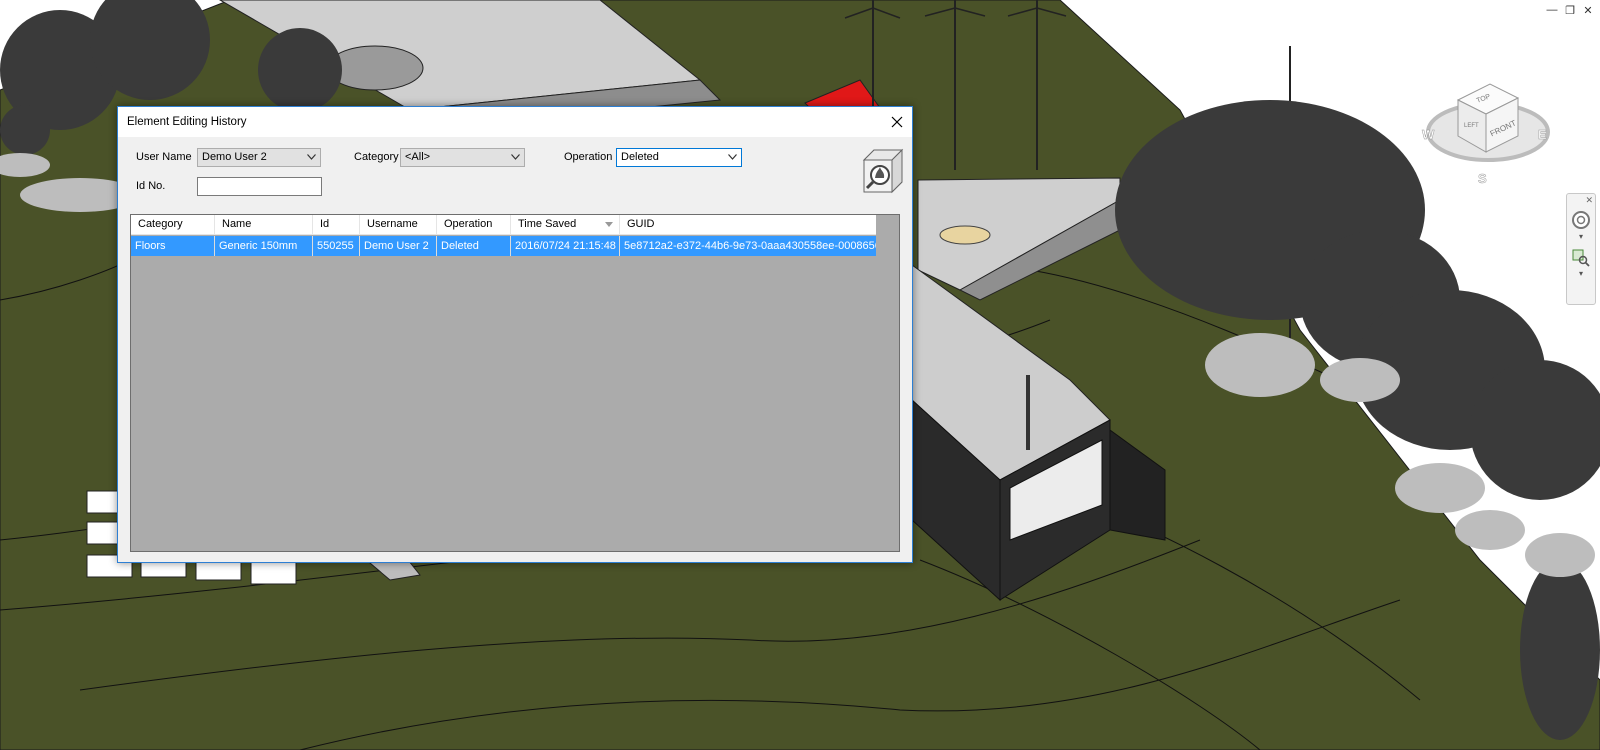  What do you see at coordinates (264, 225) in the screenshot?
I see `column-header-name: Name` at bounding box center [264, 225].